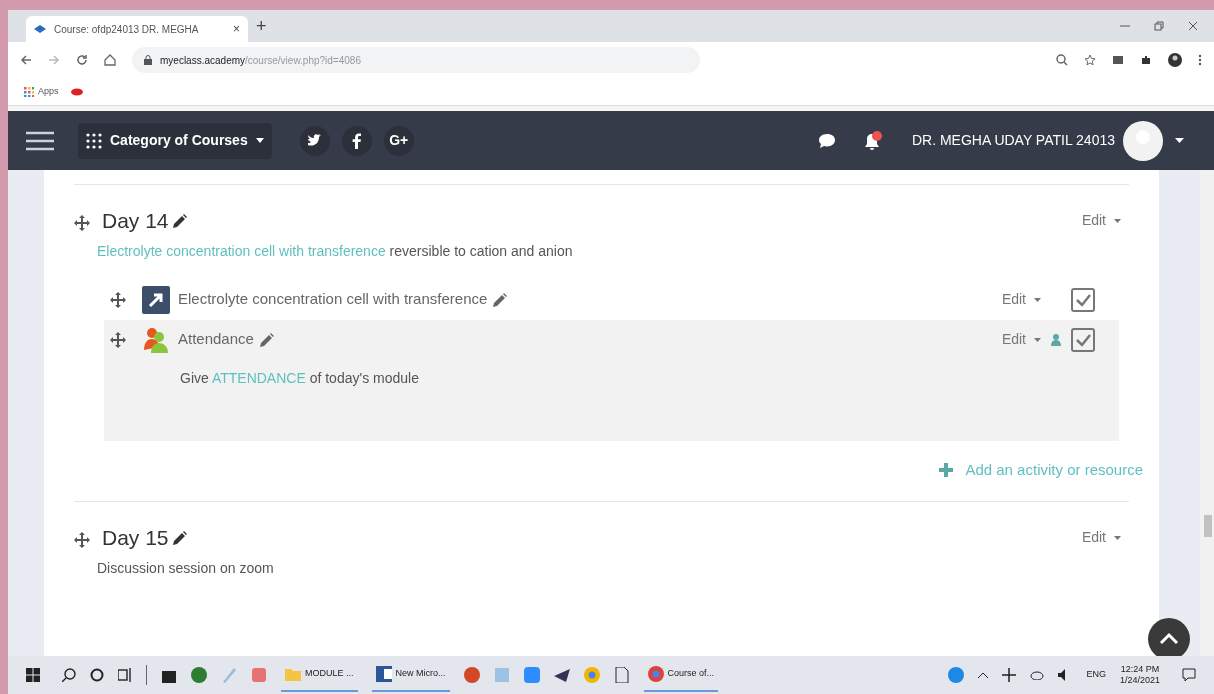 This screenshot has width=1214, height=694. I want to click on notification-bell-icon, so click(873, 140).